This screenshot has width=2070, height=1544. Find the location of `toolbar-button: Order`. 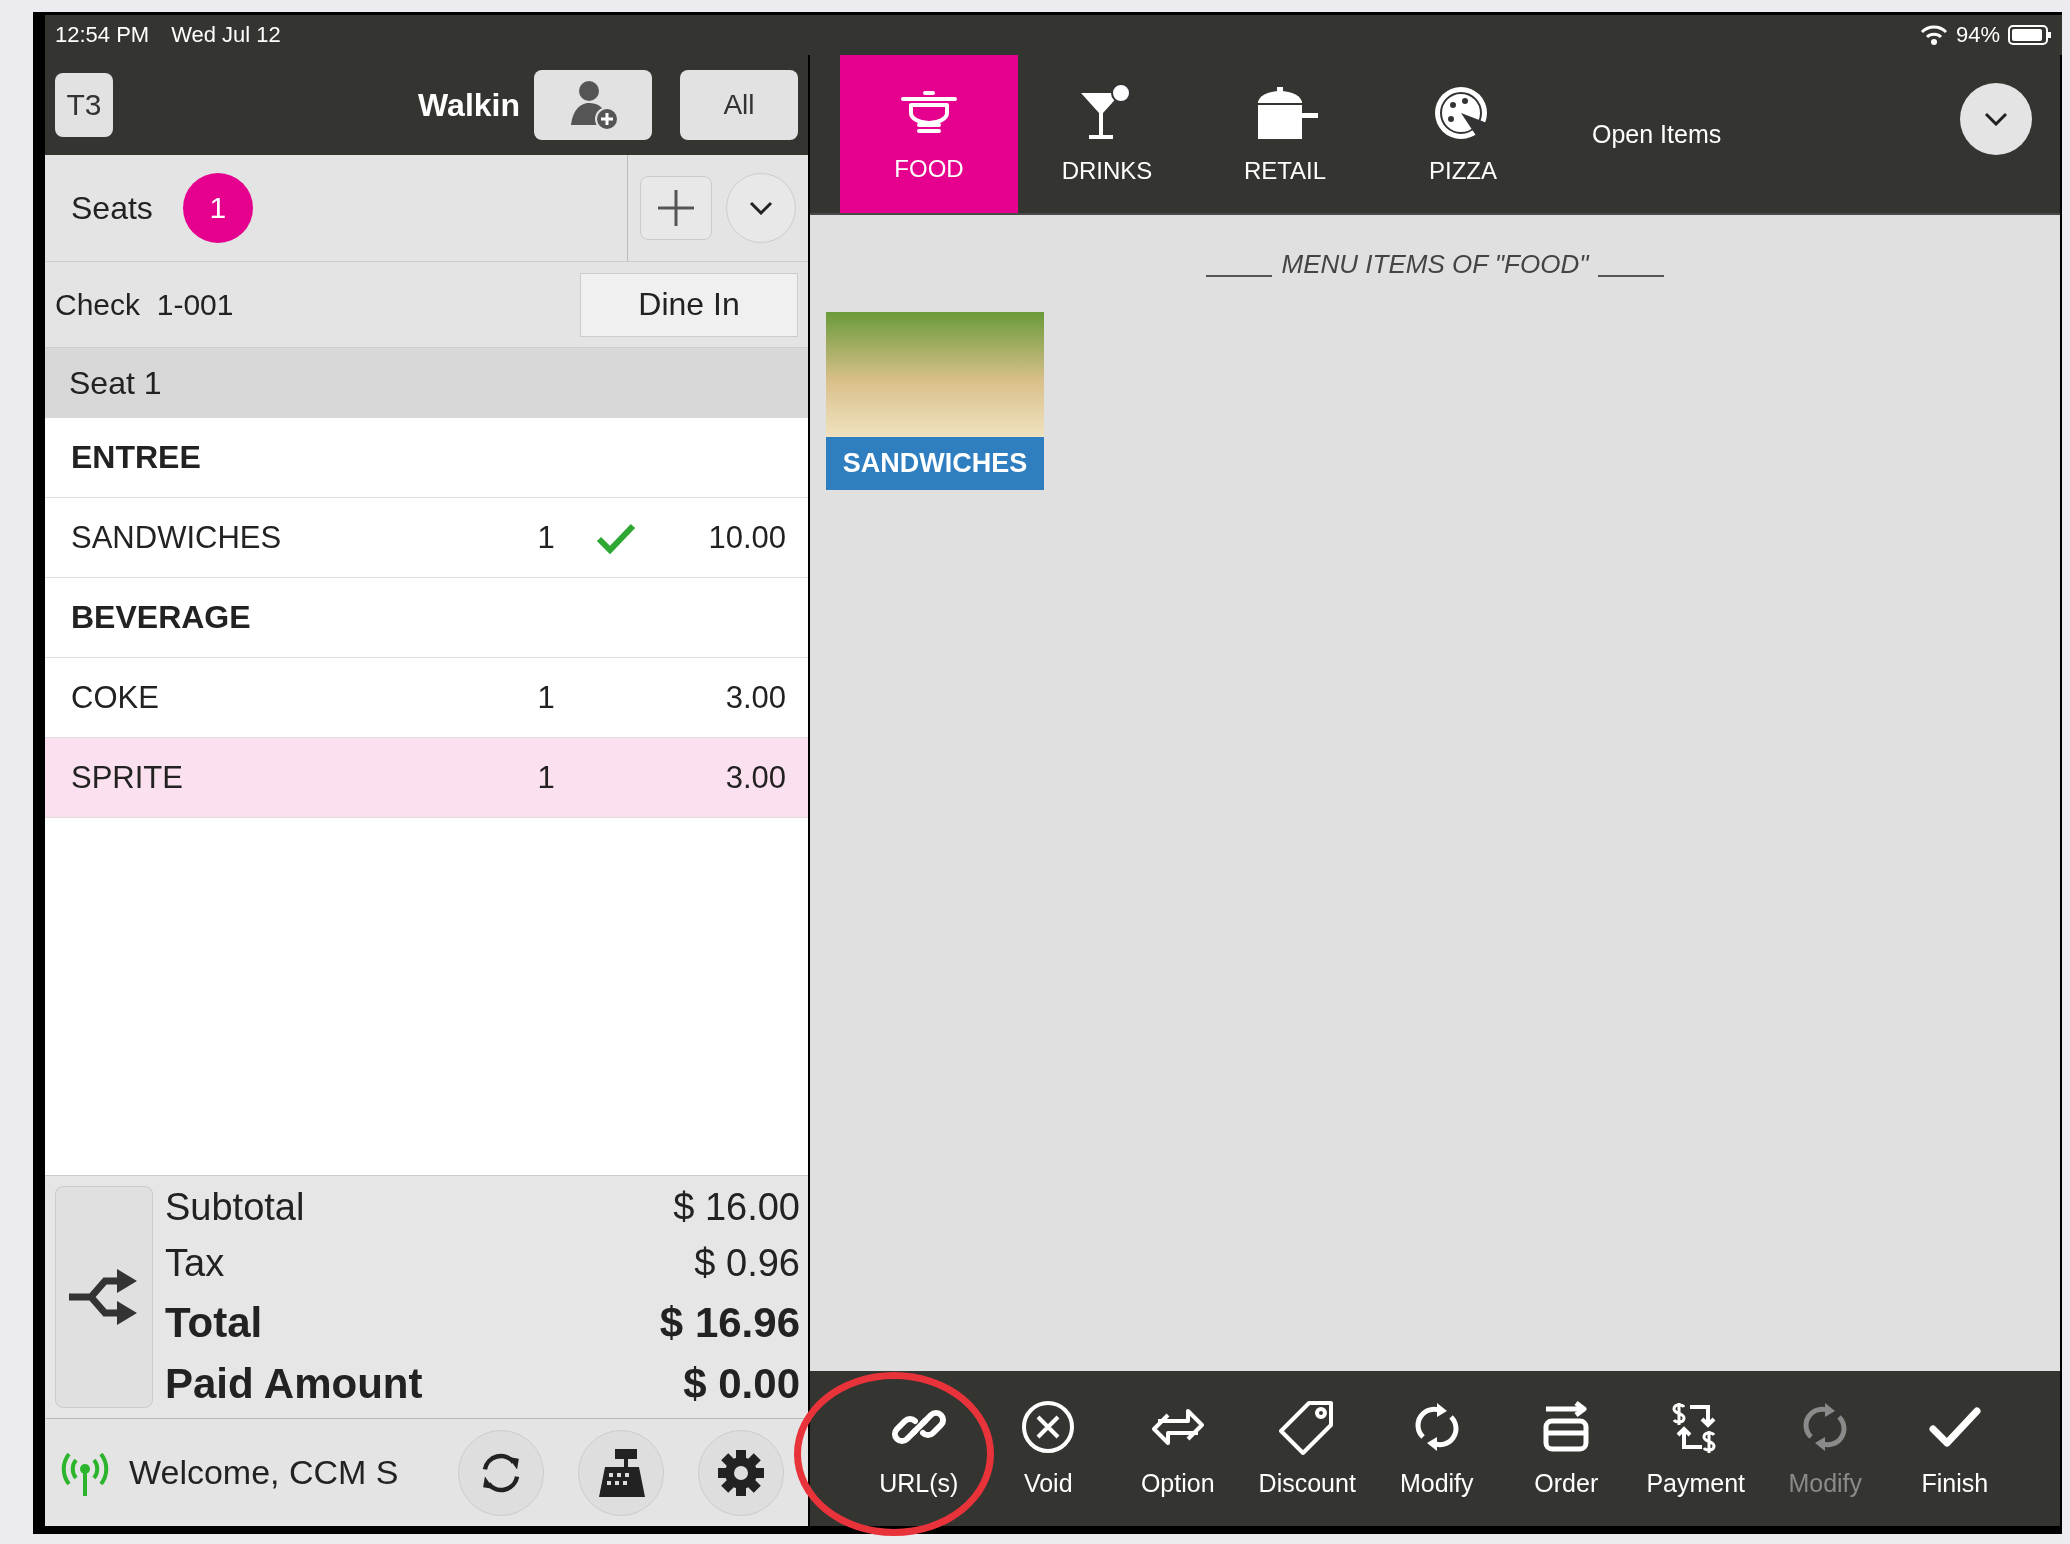

toolbar-button: Order is located at coordinates (1566, 1448).